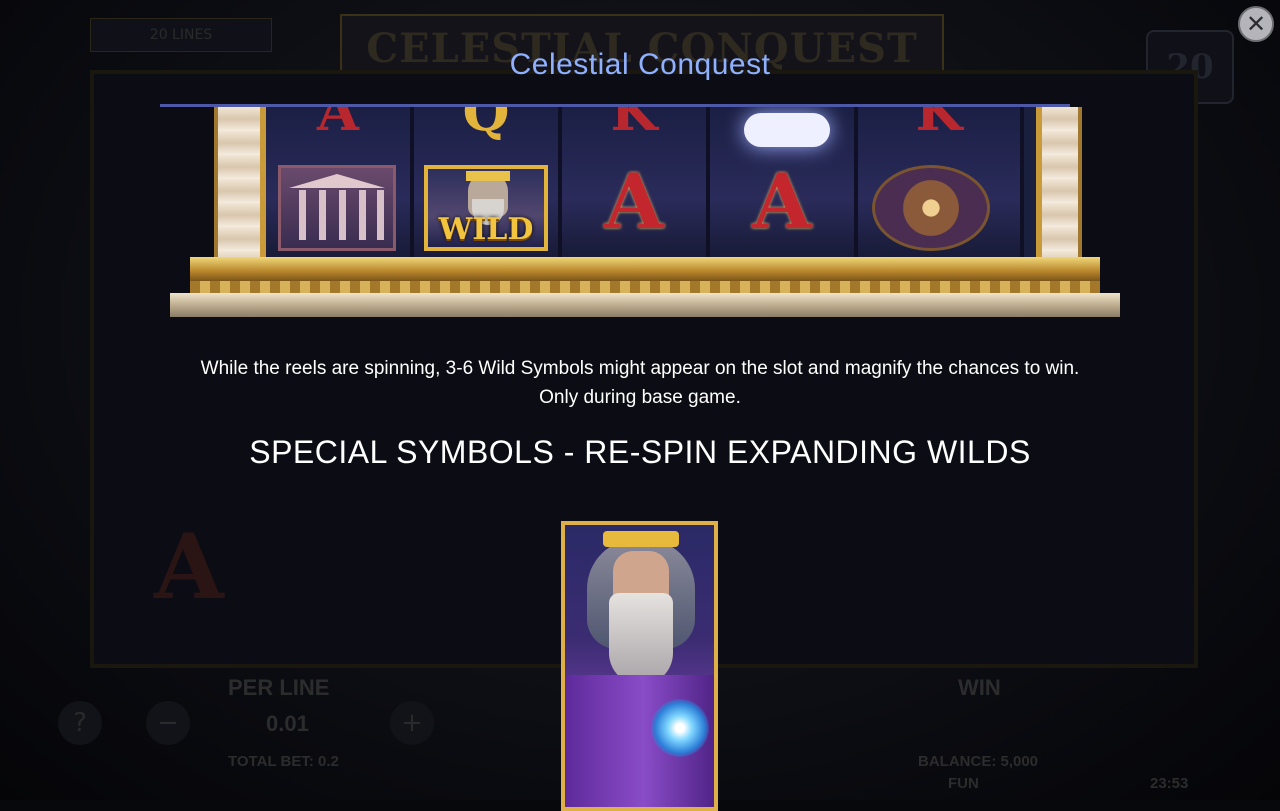 The height and width of the screenshot is (811, 1280). What do you see at coordinates (239, 189) in the screenshot?
I see `left-pillar` at bounding box center [239, 189].